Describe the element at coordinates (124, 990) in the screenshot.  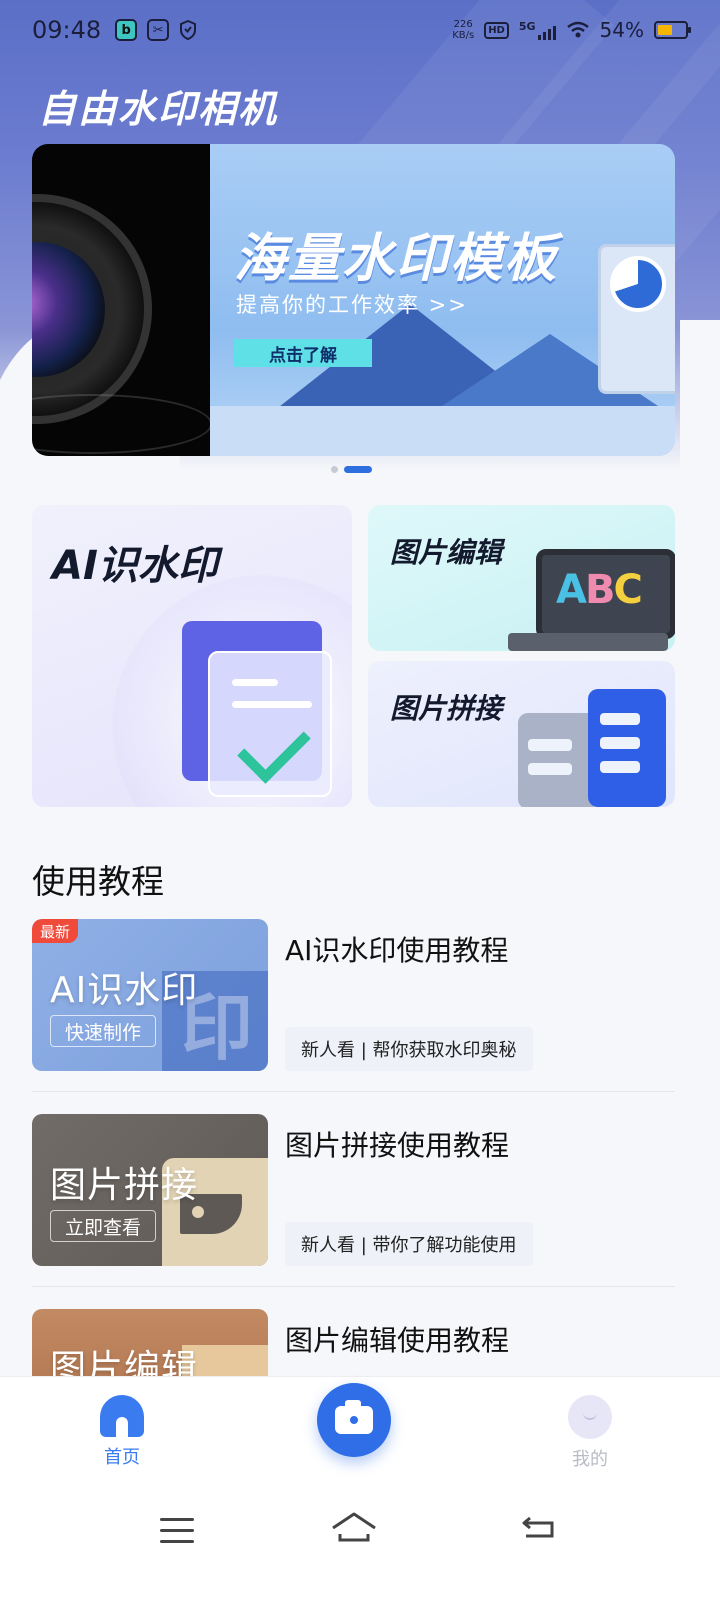
I see `thumbnail-title: AI识水印` at that location.